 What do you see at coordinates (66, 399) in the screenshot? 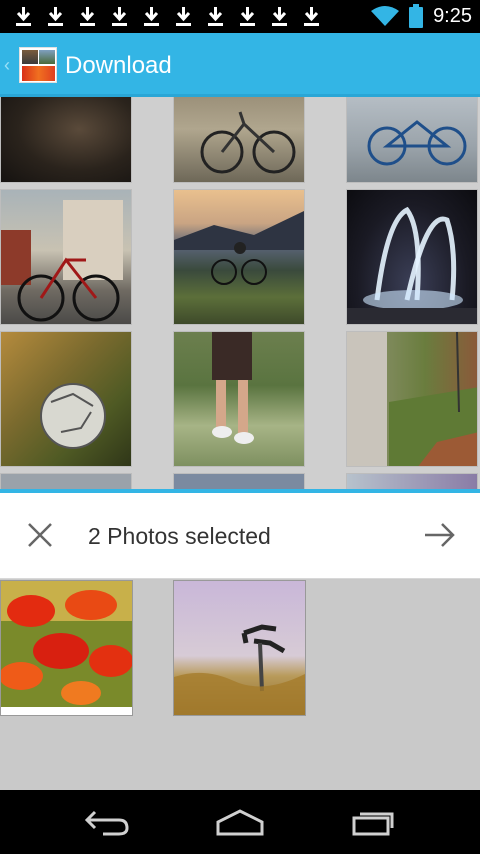
I see `photo-soccer-ball` at bounding box center [66, 399].